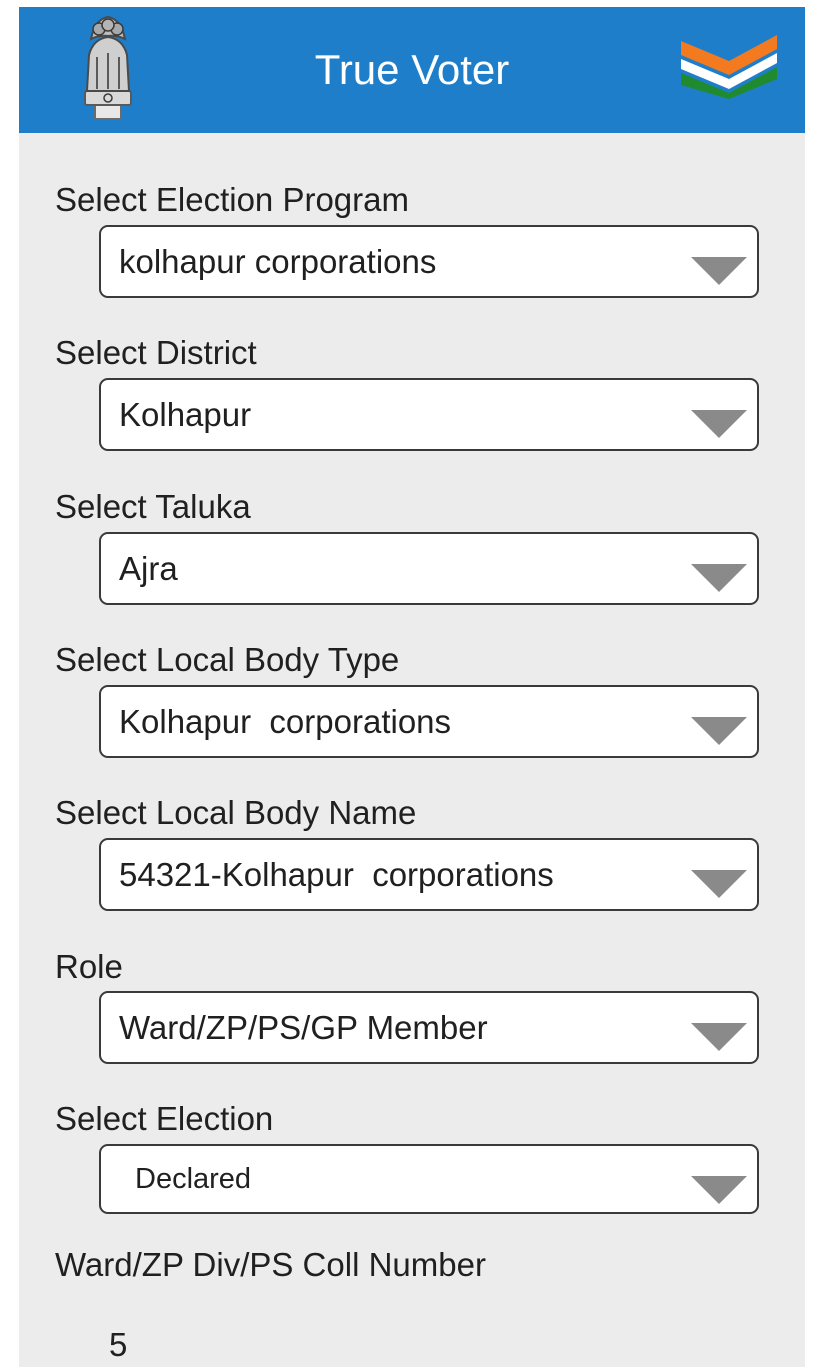 The image size is (824, 1367). I want to click on district-label: Select District, so click(156, 352).